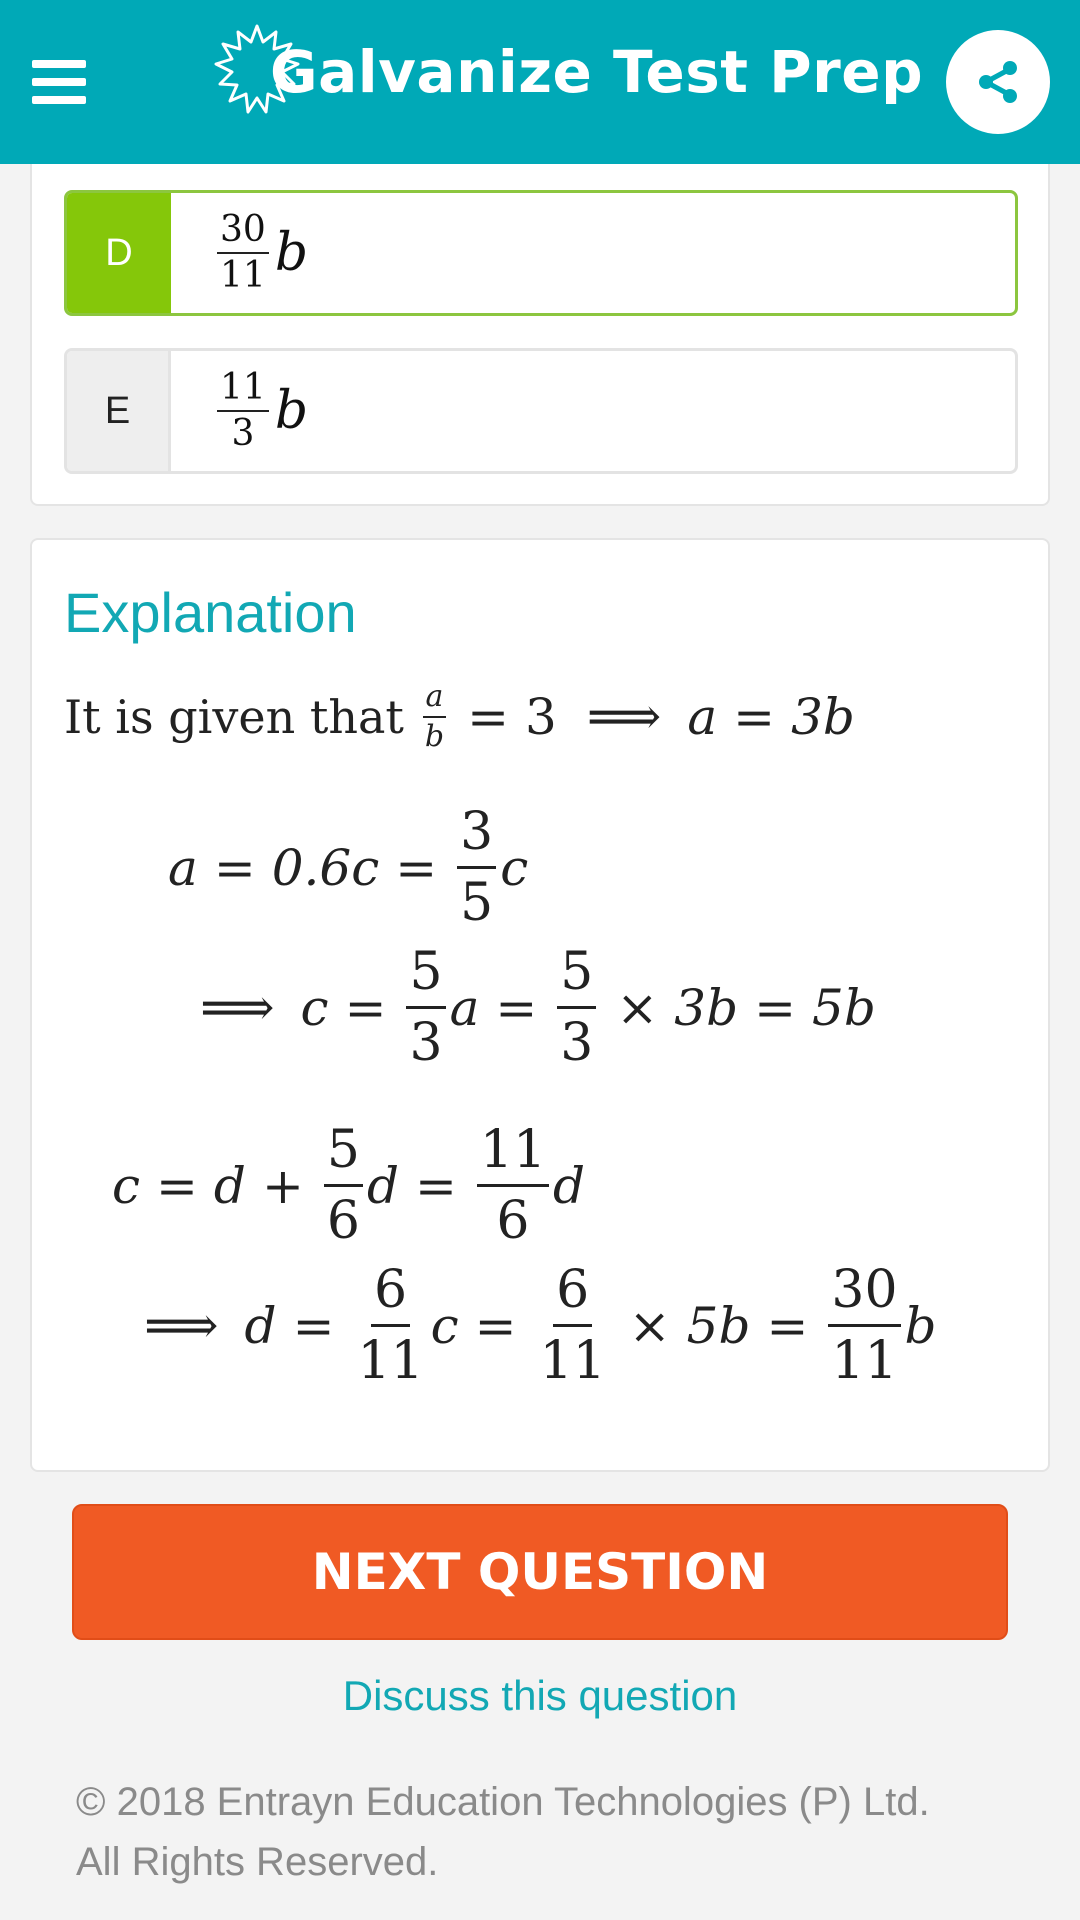  What do you see at coordinates (540, 1696) in the screenshot?
I see `discuss-question-link: Discuss this question` at bounding box center [540, 1696].